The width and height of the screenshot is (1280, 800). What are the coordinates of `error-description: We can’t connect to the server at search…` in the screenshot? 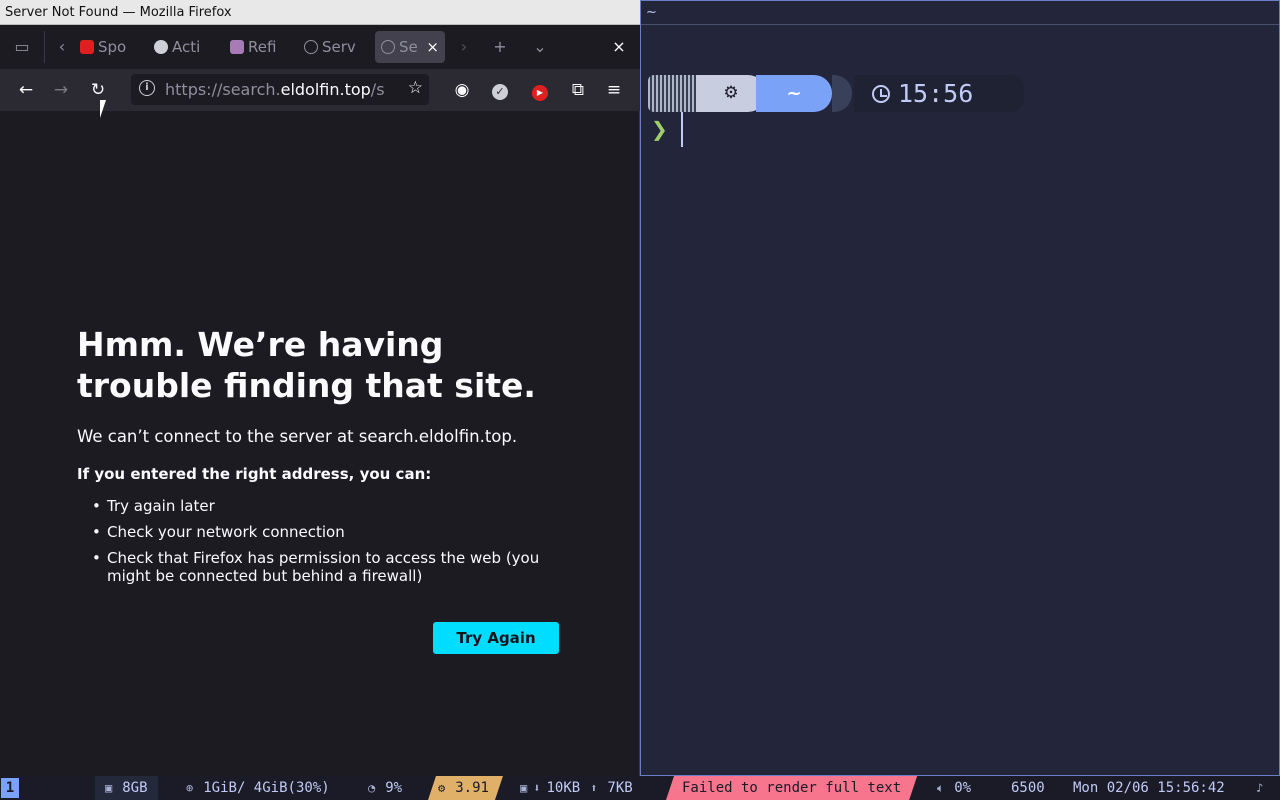 It's located at (297, 436).